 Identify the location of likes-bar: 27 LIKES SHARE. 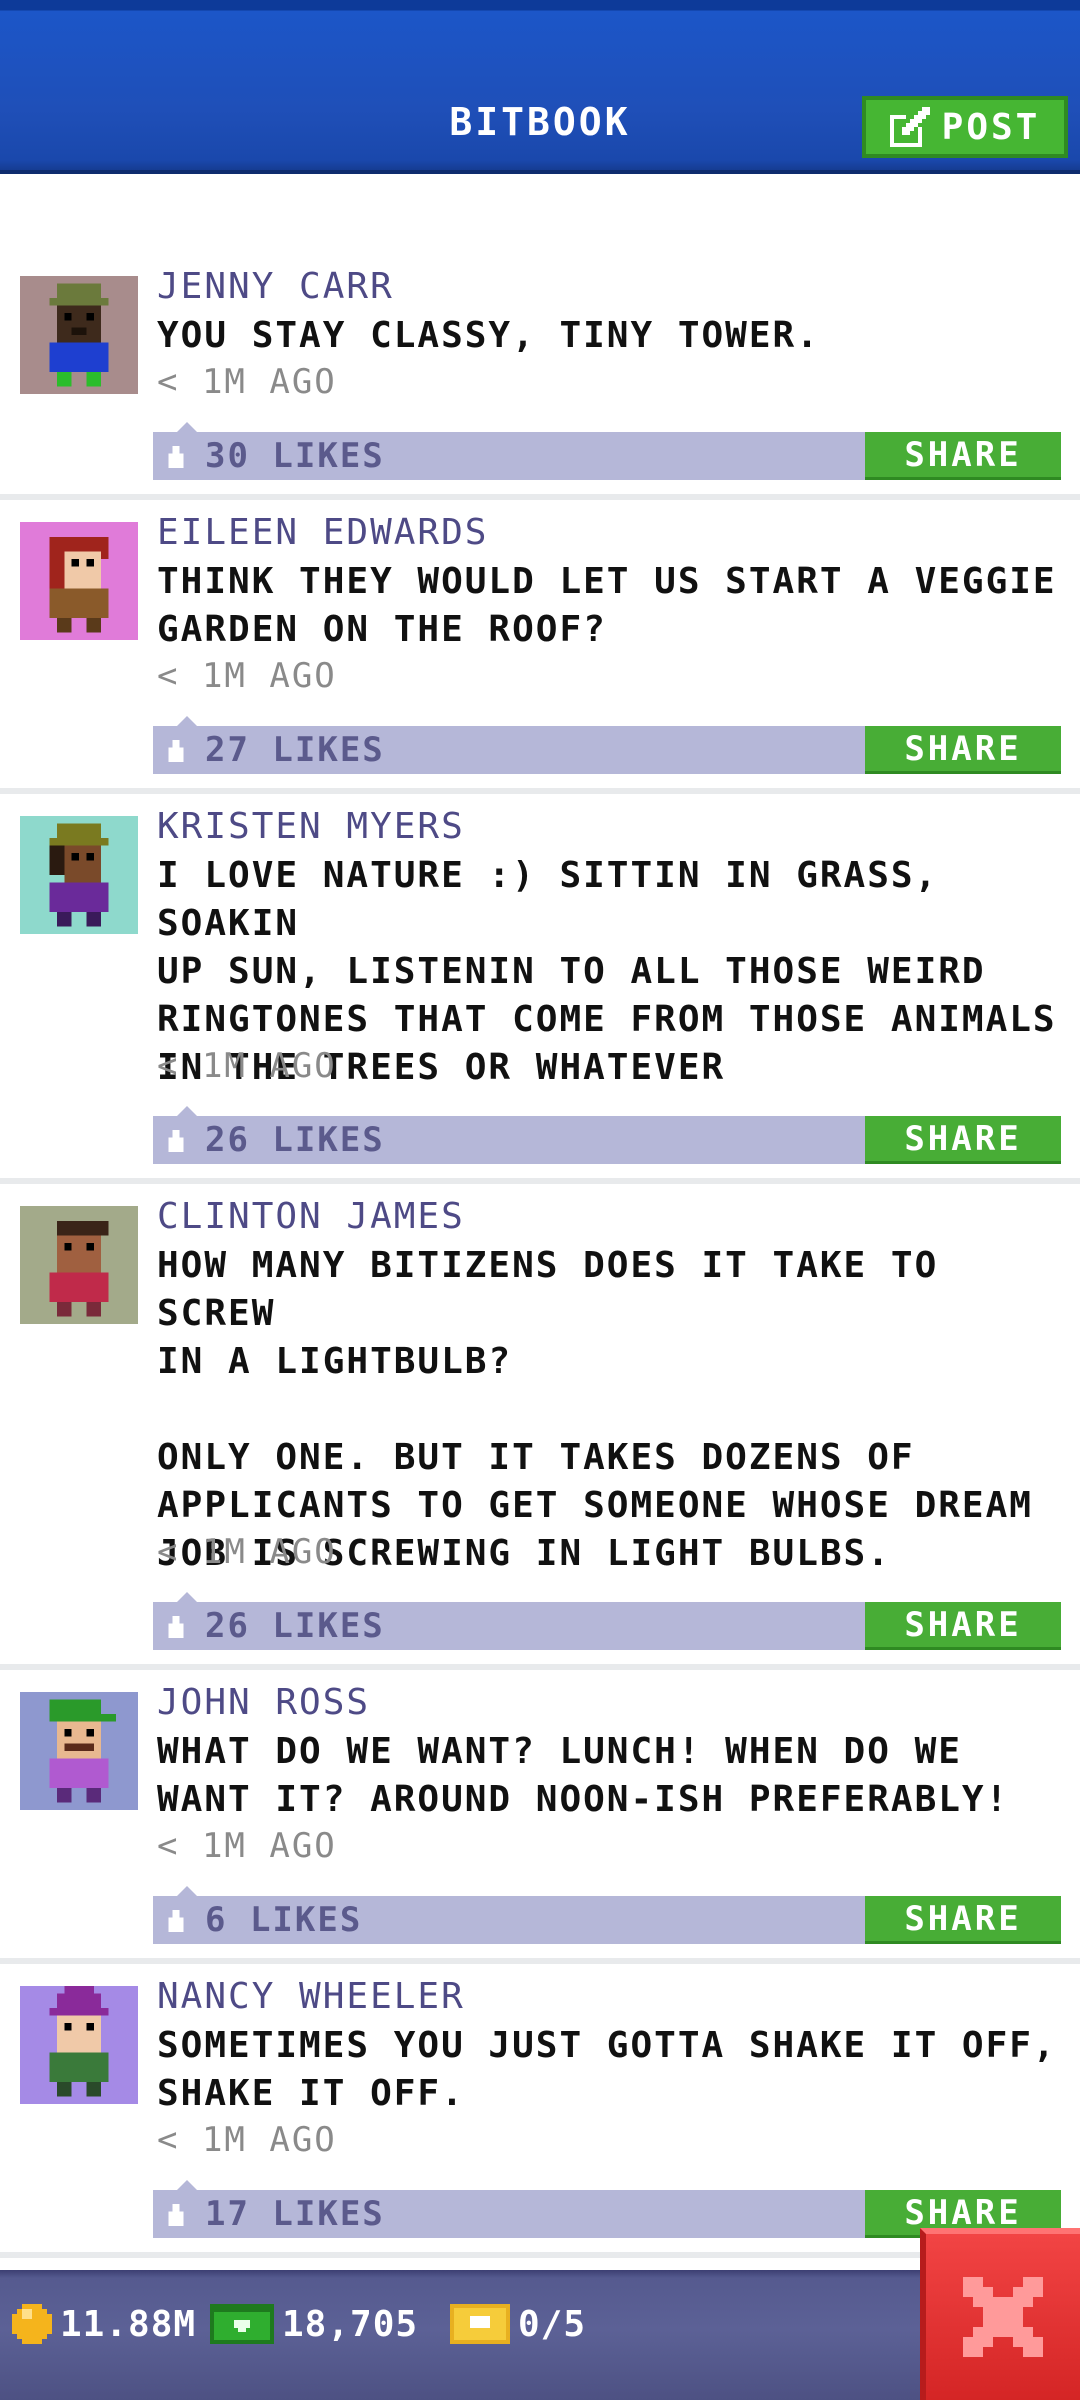
(607, 745).